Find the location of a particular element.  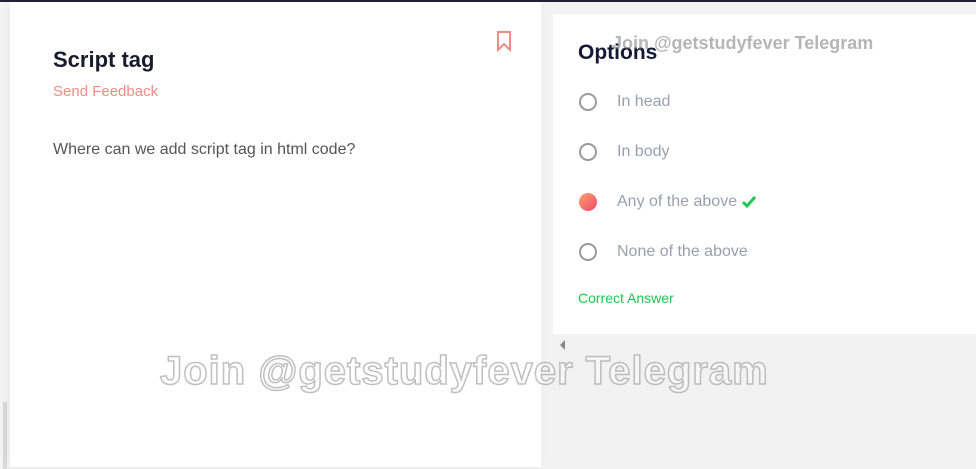

watermark-large: Join @getstudyfever Telegram is located at coordinates (464, 371).